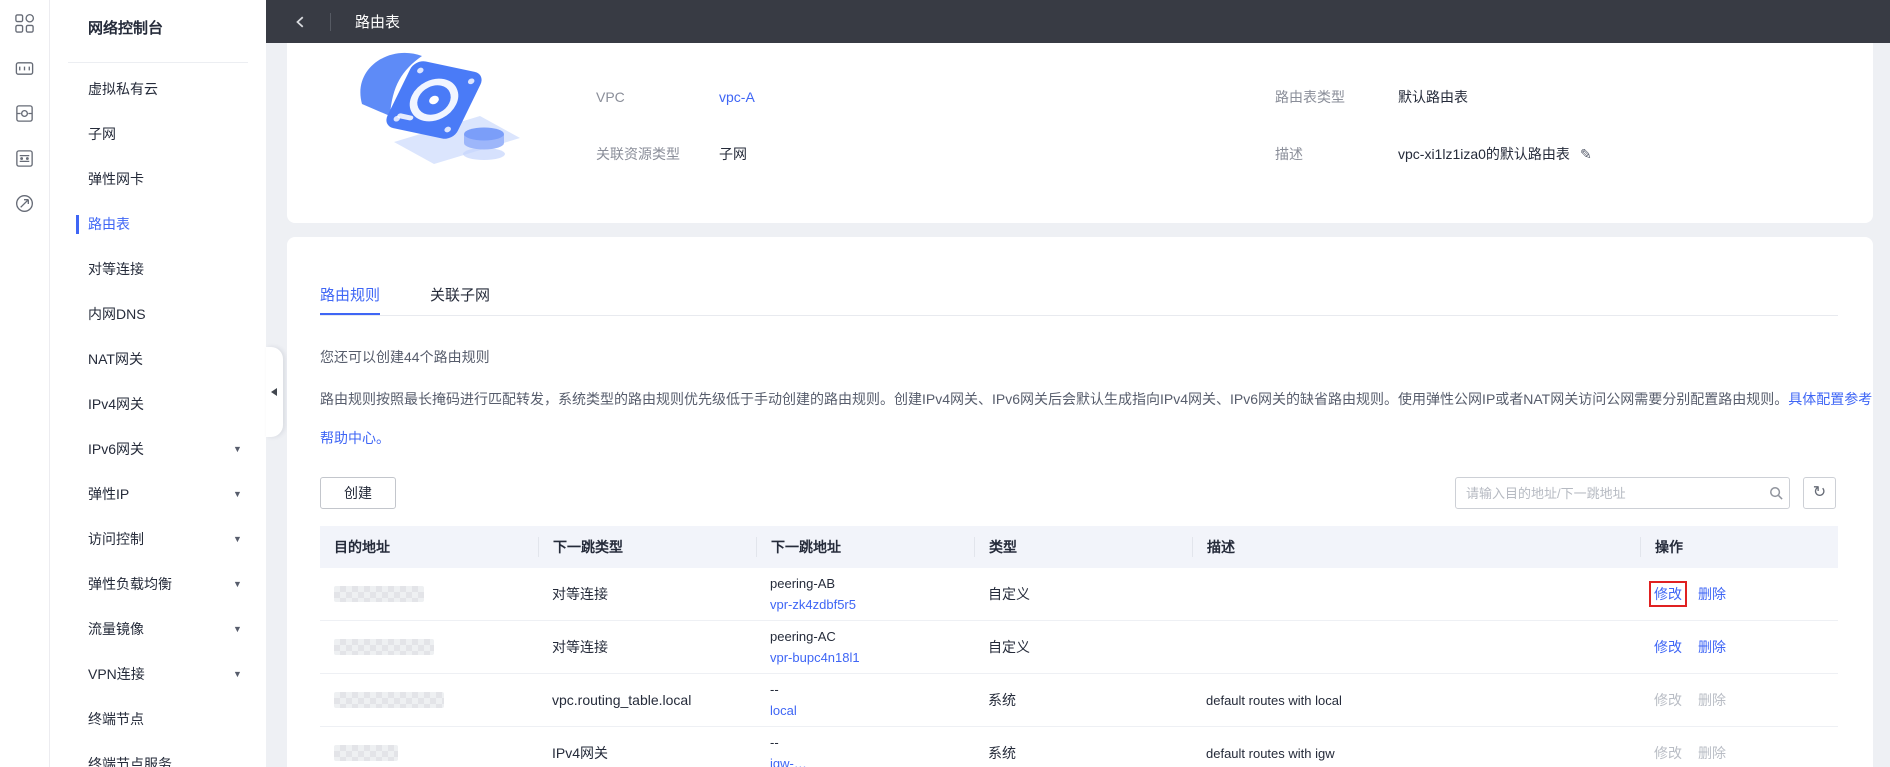 The height and width of the screenshot is (767, 1890). Describe the element at coordinates (1416, 547) in the screenshot. I see `col-description: 描述` at that location.